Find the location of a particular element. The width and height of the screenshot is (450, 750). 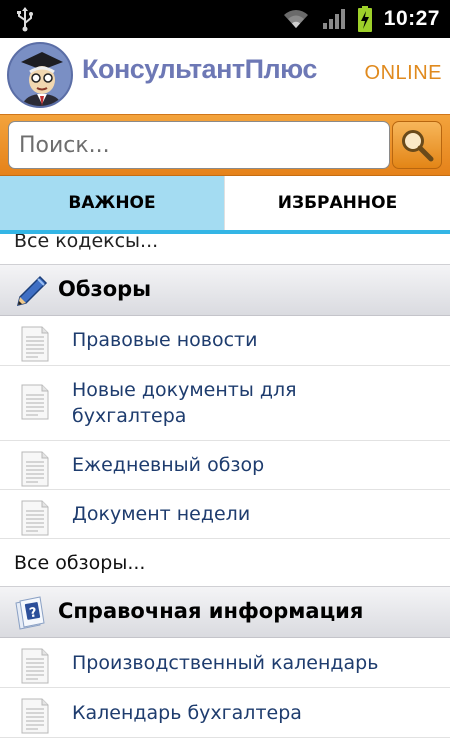

battery-charging-icon is located at coordinates (364, 19).